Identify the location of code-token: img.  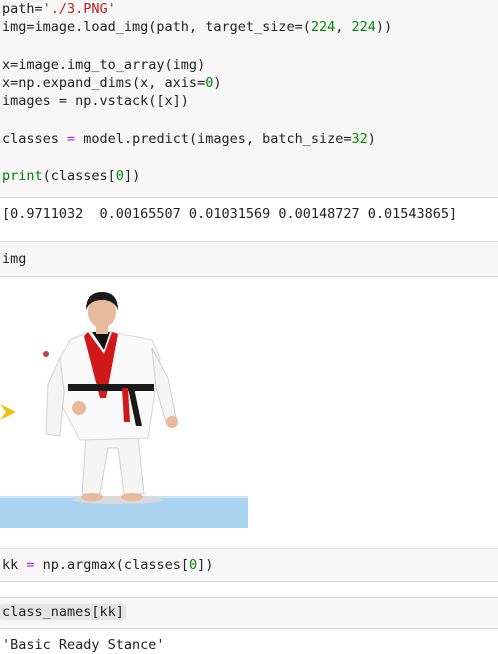
(14, 259).